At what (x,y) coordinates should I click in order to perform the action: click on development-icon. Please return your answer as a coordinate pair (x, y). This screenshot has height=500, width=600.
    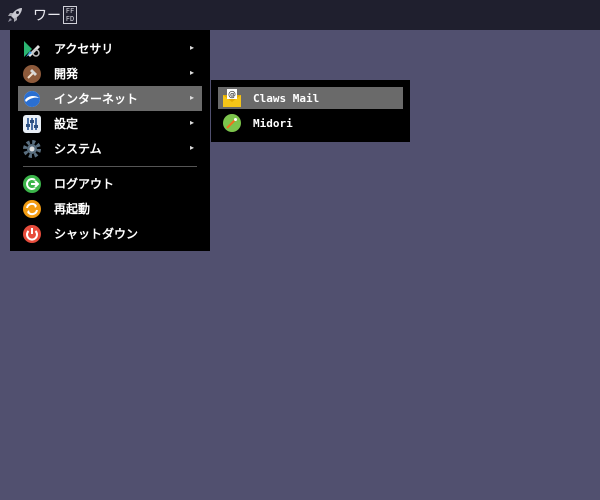
    Looking at the image, I should click on (32, 74).